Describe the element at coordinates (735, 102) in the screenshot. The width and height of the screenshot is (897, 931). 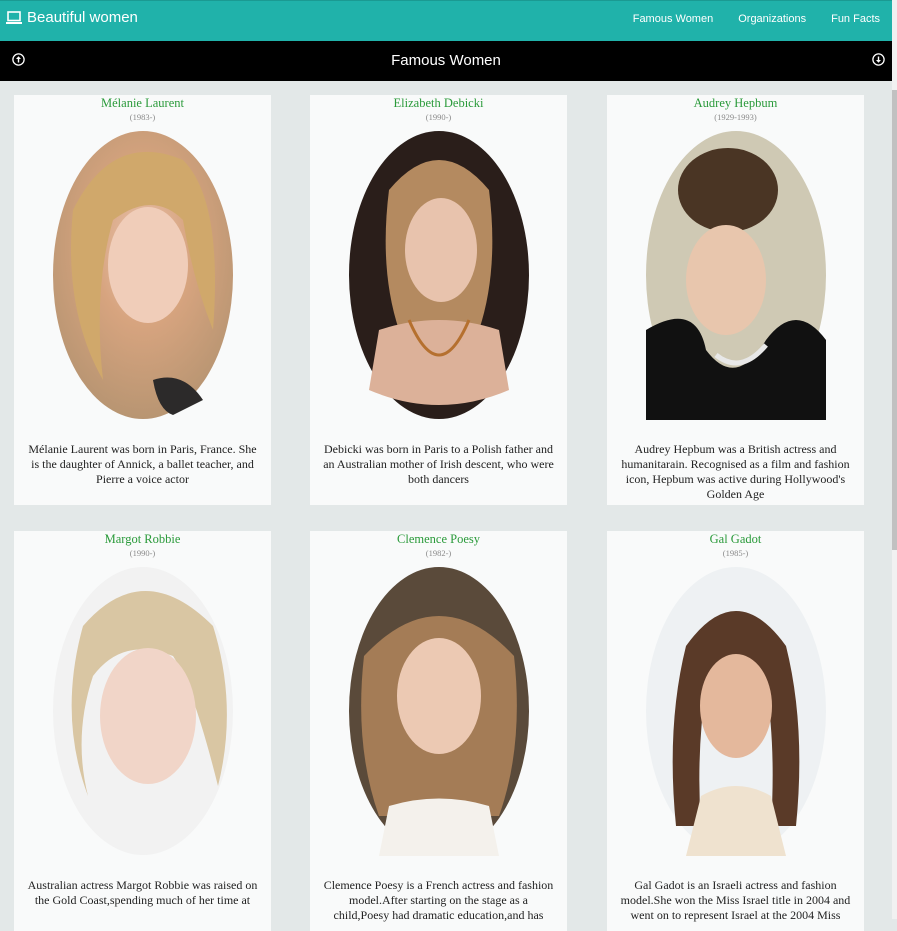
I see `card-name: Audrey Hepbum` at that location.